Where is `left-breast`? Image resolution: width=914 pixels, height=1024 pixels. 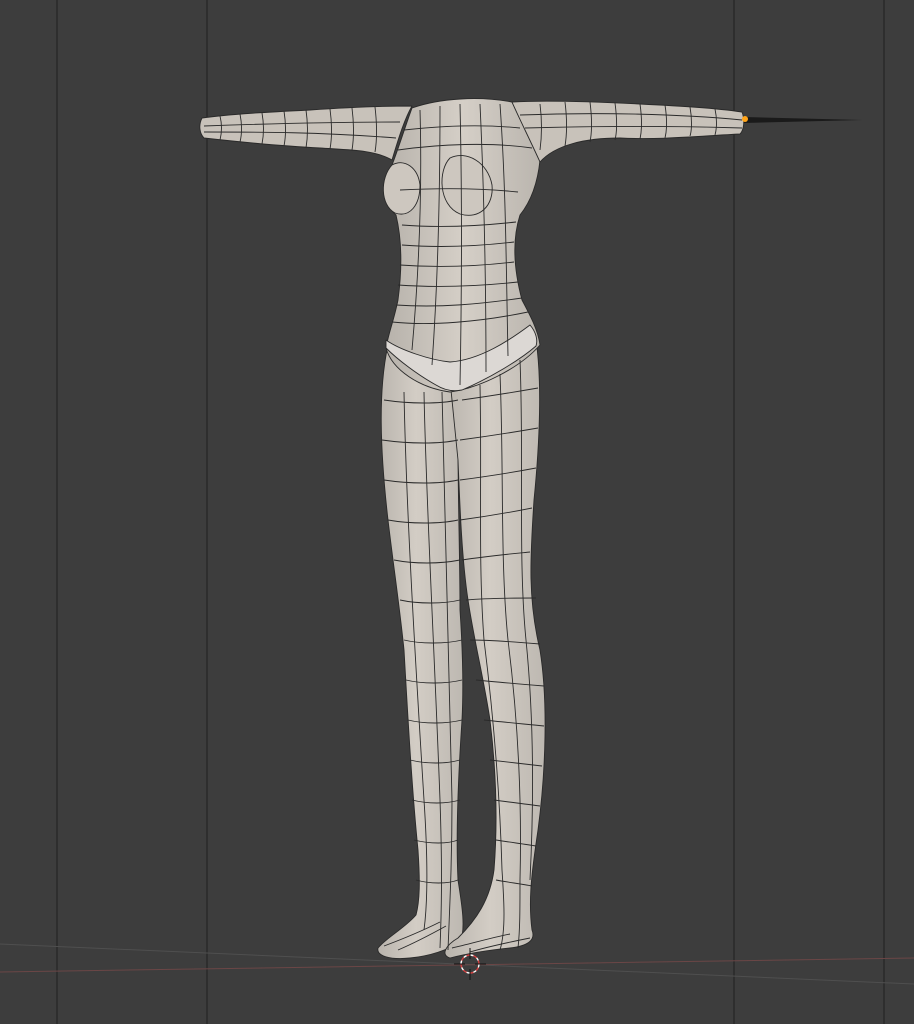 left-breast is located at coordinates (401, 188).